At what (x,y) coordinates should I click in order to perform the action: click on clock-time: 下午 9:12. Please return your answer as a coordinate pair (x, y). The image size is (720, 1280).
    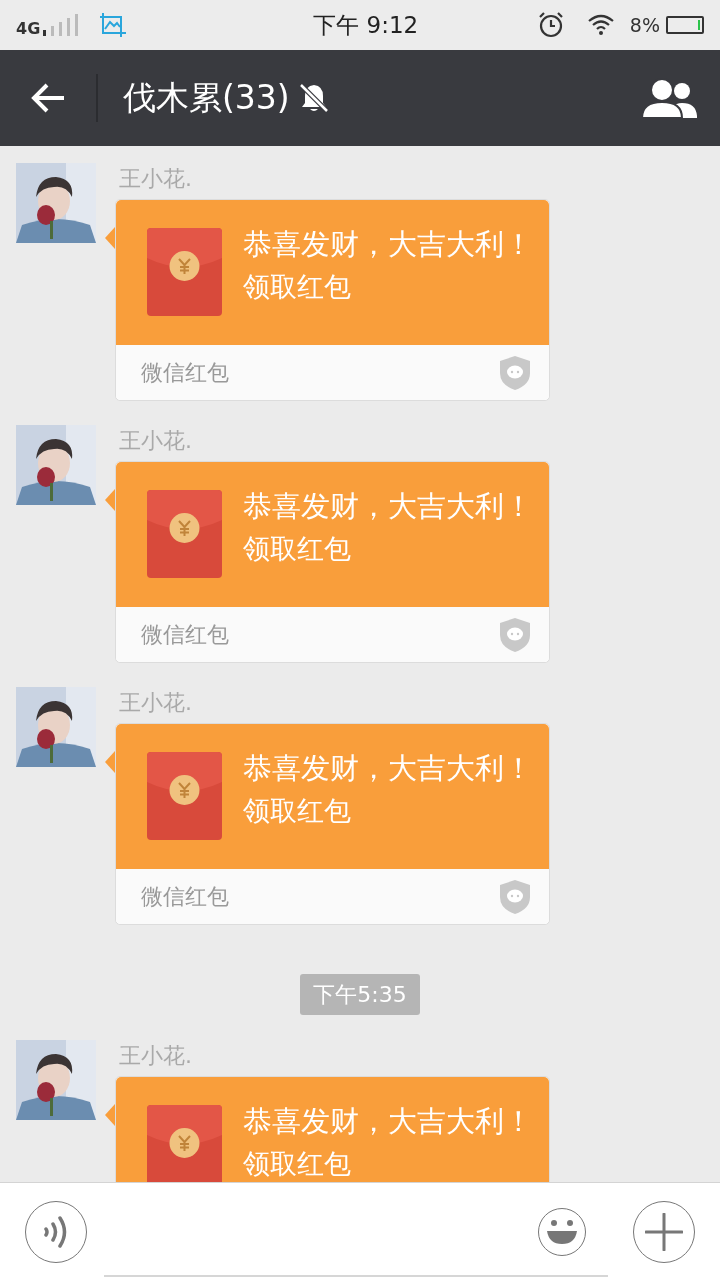
    Looking at the image, I should click on (366, 25).